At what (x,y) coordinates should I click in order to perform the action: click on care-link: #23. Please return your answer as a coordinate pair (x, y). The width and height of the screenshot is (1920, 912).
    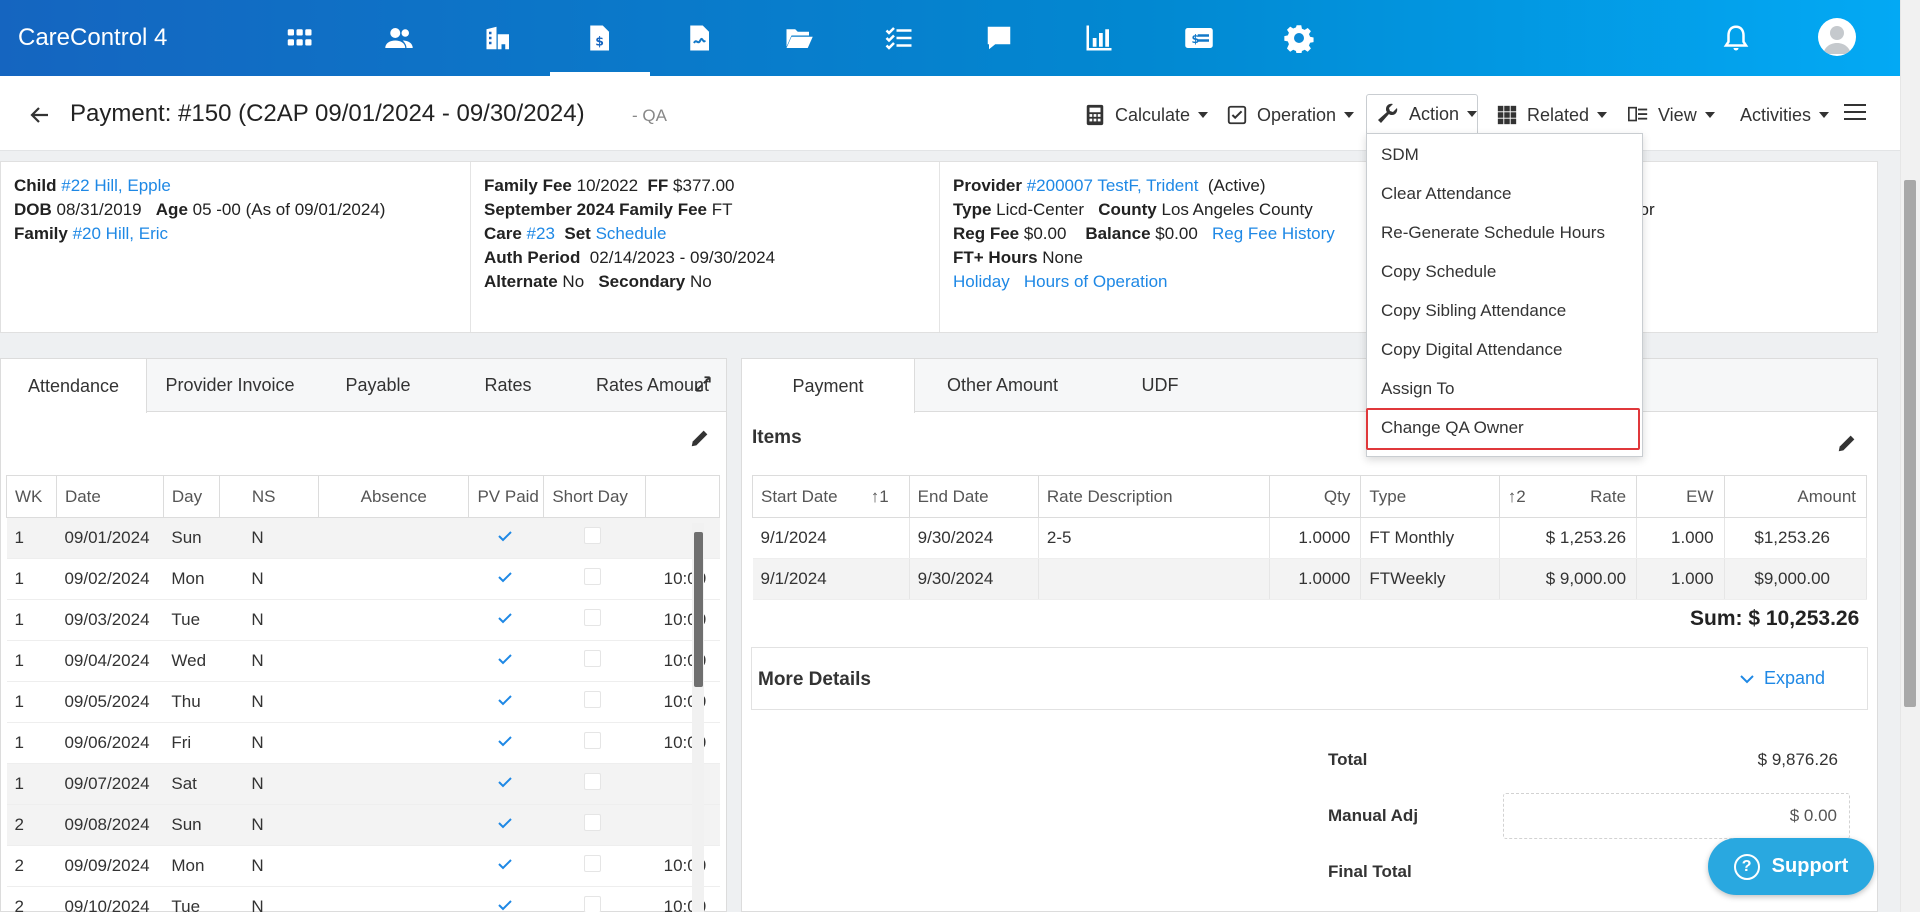
    Looking at the image, I should click on (541, 233).